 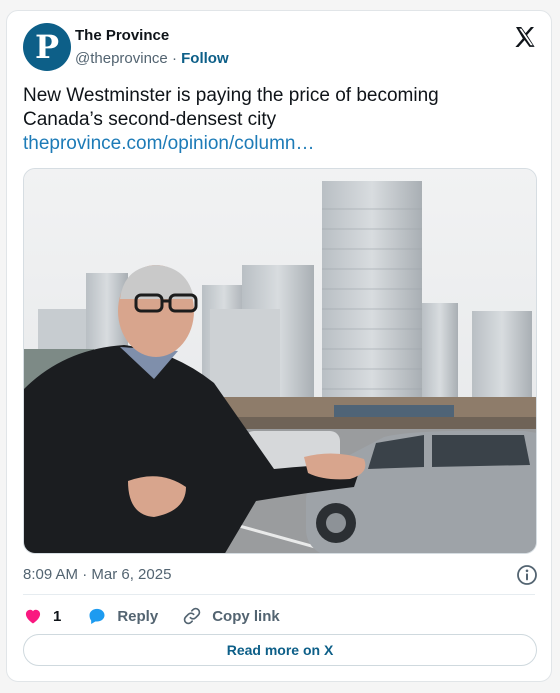 I want to click on info-icon, so click(x=527, y=575).